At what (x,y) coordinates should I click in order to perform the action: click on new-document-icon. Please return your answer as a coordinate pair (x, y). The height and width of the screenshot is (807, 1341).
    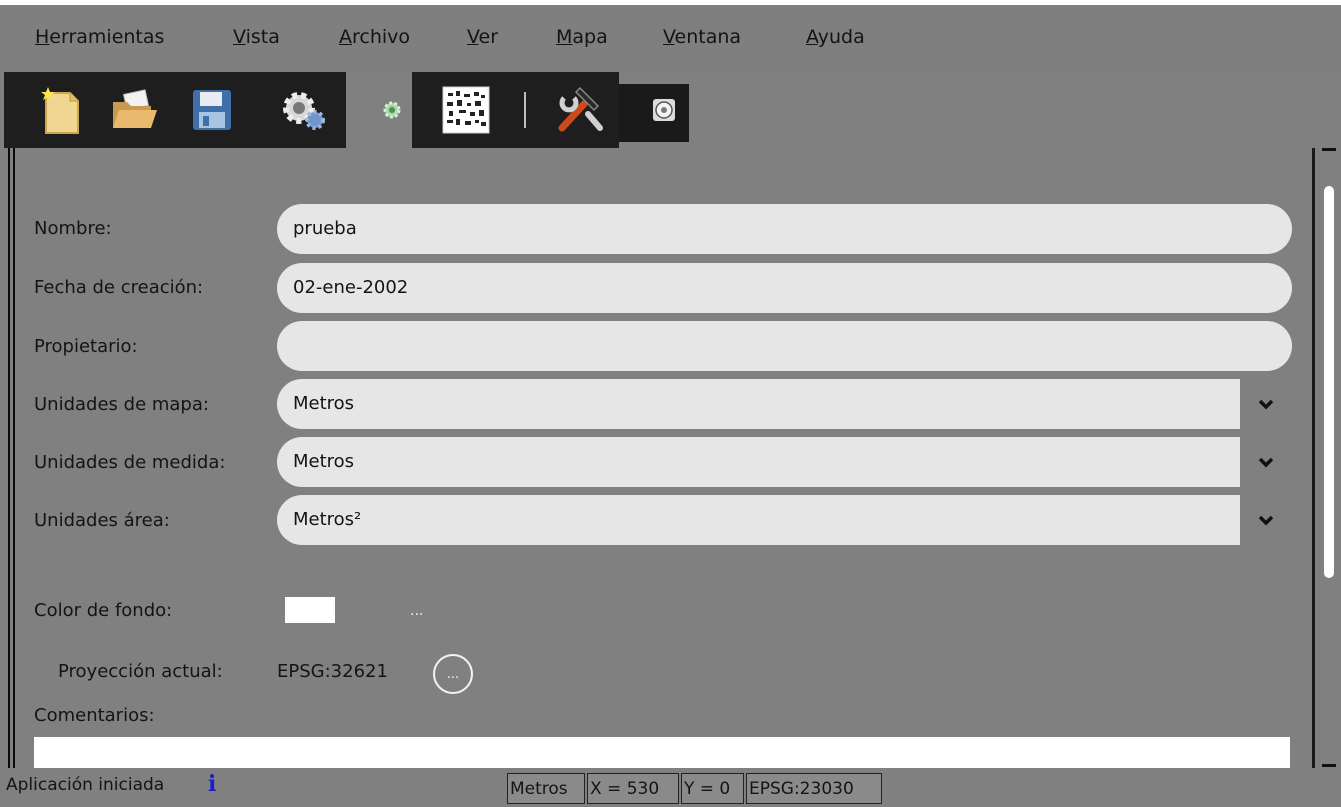
    Looking at the image, I should click on (62, 110).